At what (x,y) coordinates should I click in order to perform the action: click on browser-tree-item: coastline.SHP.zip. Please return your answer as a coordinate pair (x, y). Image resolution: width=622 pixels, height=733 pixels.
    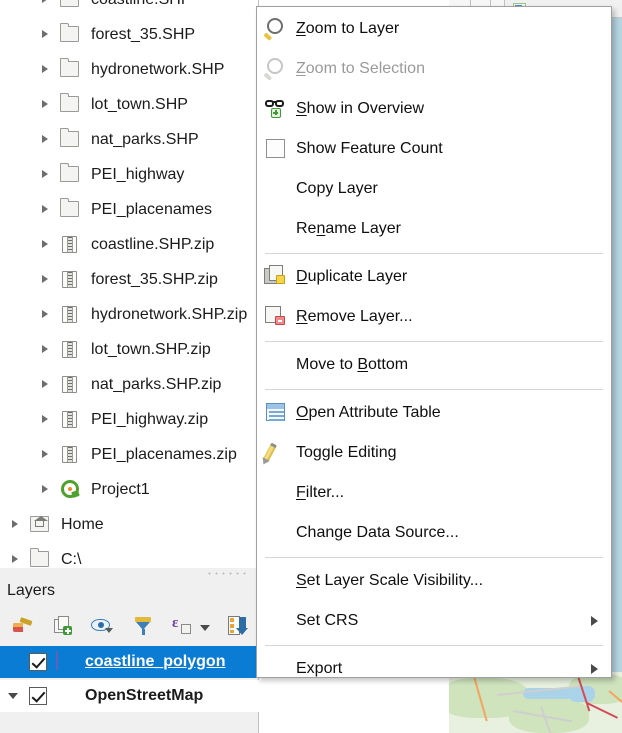
    Looking at the image, I should click on (129, 244).